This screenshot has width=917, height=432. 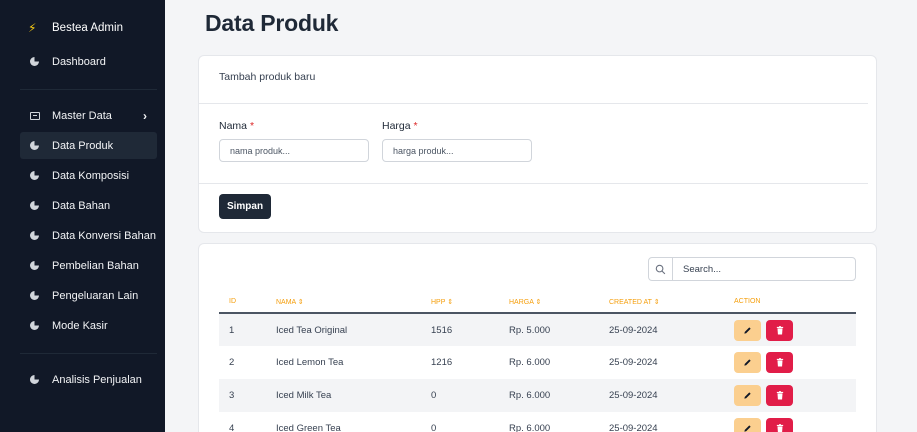 I want to click on sidebar-item-label: Data Bahan, so click(x=81, y=205).